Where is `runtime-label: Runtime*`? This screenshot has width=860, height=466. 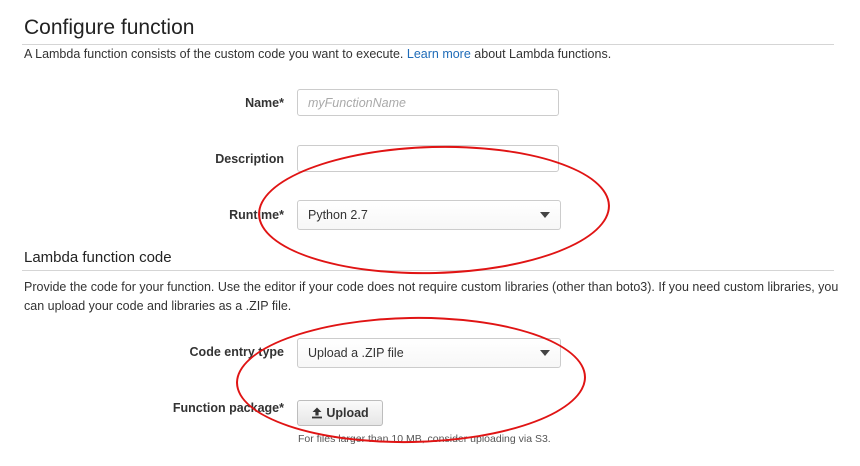 runtime-label: Runtime* is located at coordinates (256, 215).